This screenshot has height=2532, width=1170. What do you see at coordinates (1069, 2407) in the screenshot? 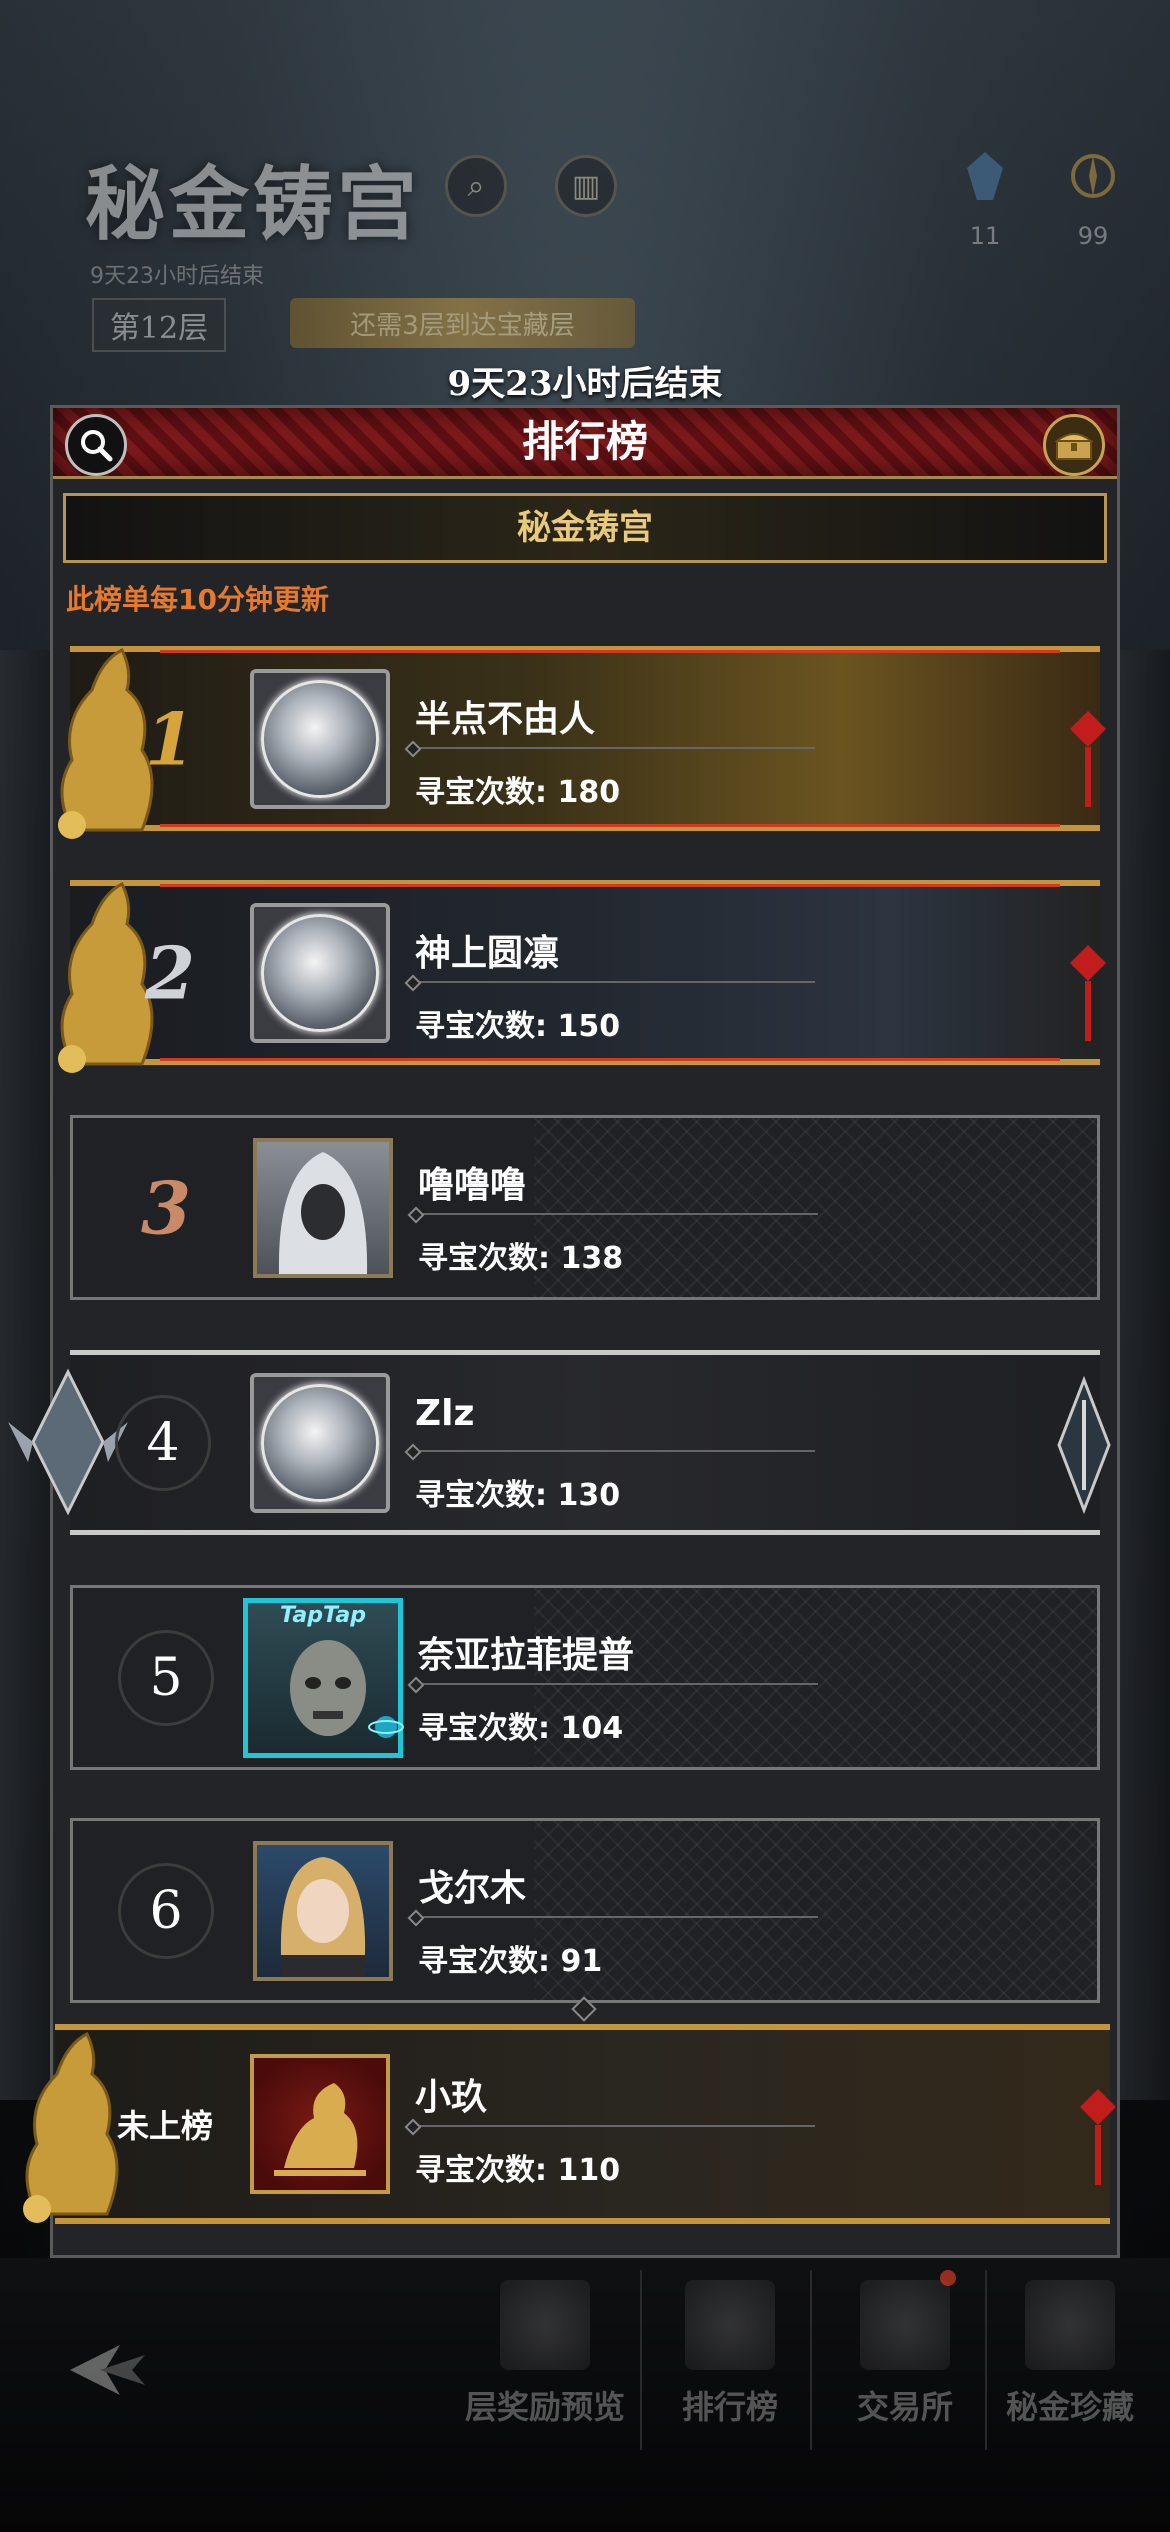
I see `nav-label: 秘金珍藏` at bounding box center [1069, 2407].